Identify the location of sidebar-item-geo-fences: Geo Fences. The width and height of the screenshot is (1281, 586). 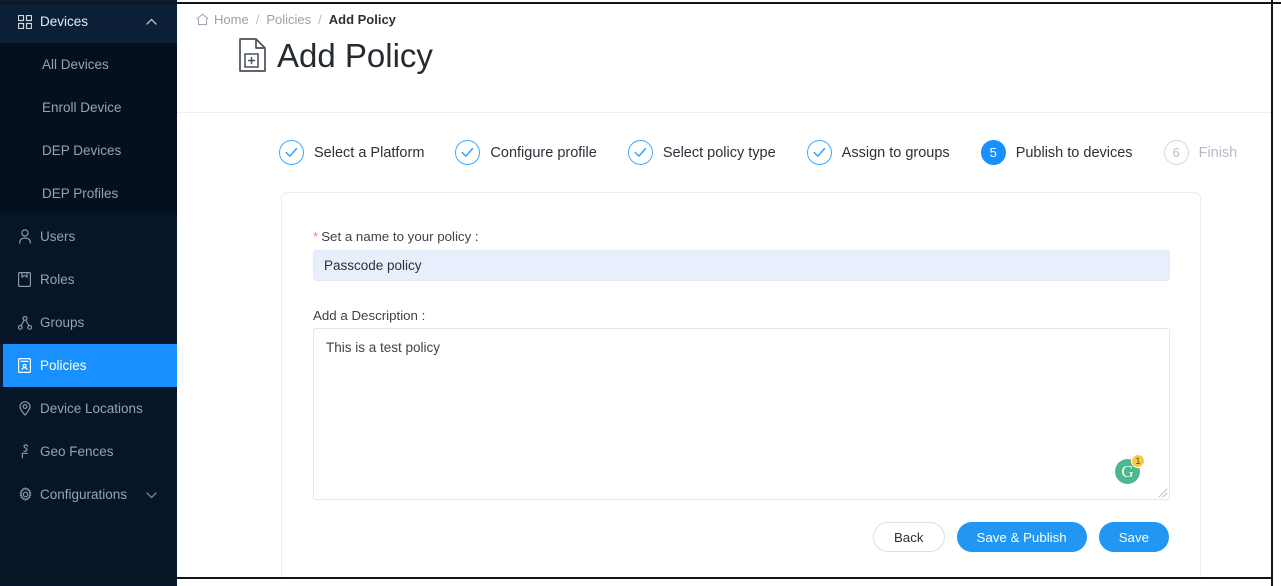
(88, 451).